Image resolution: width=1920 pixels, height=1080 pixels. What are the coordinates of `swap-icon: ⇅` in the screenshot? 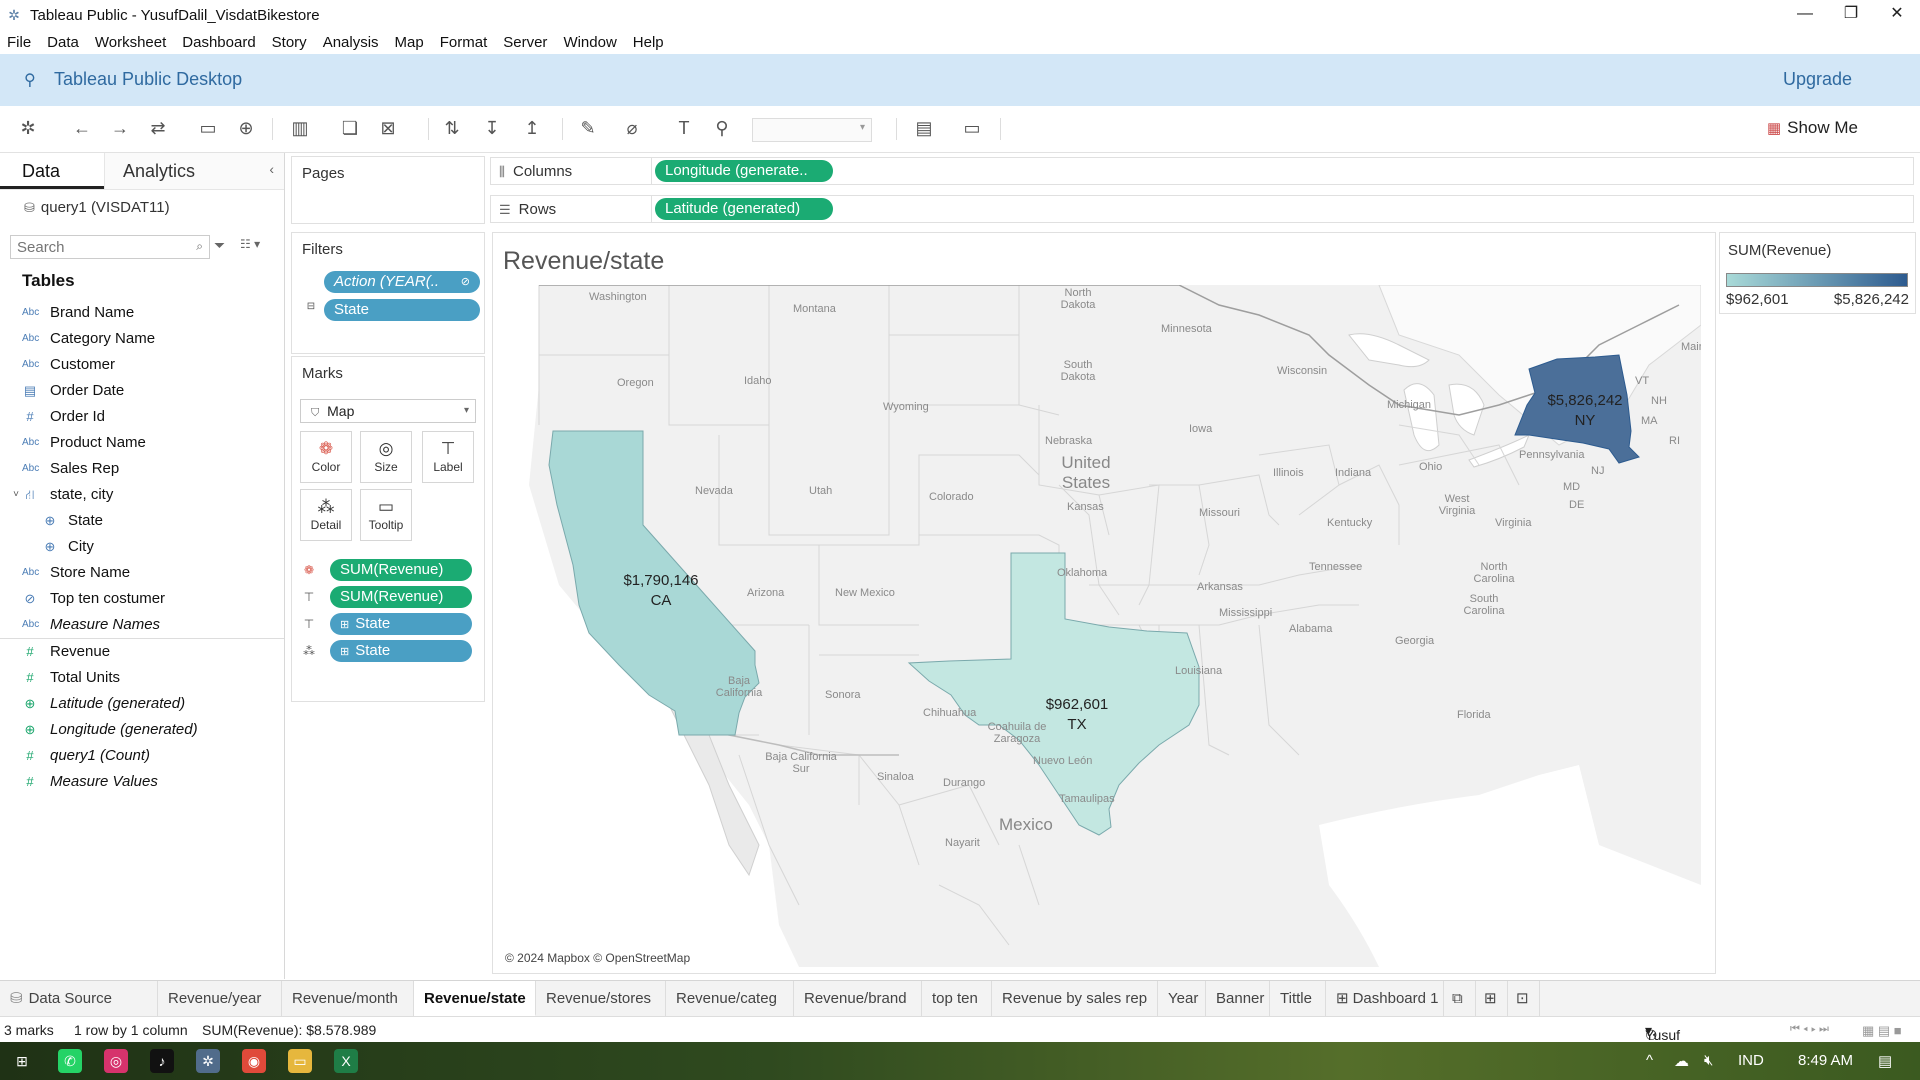 It's located at (452, 128).